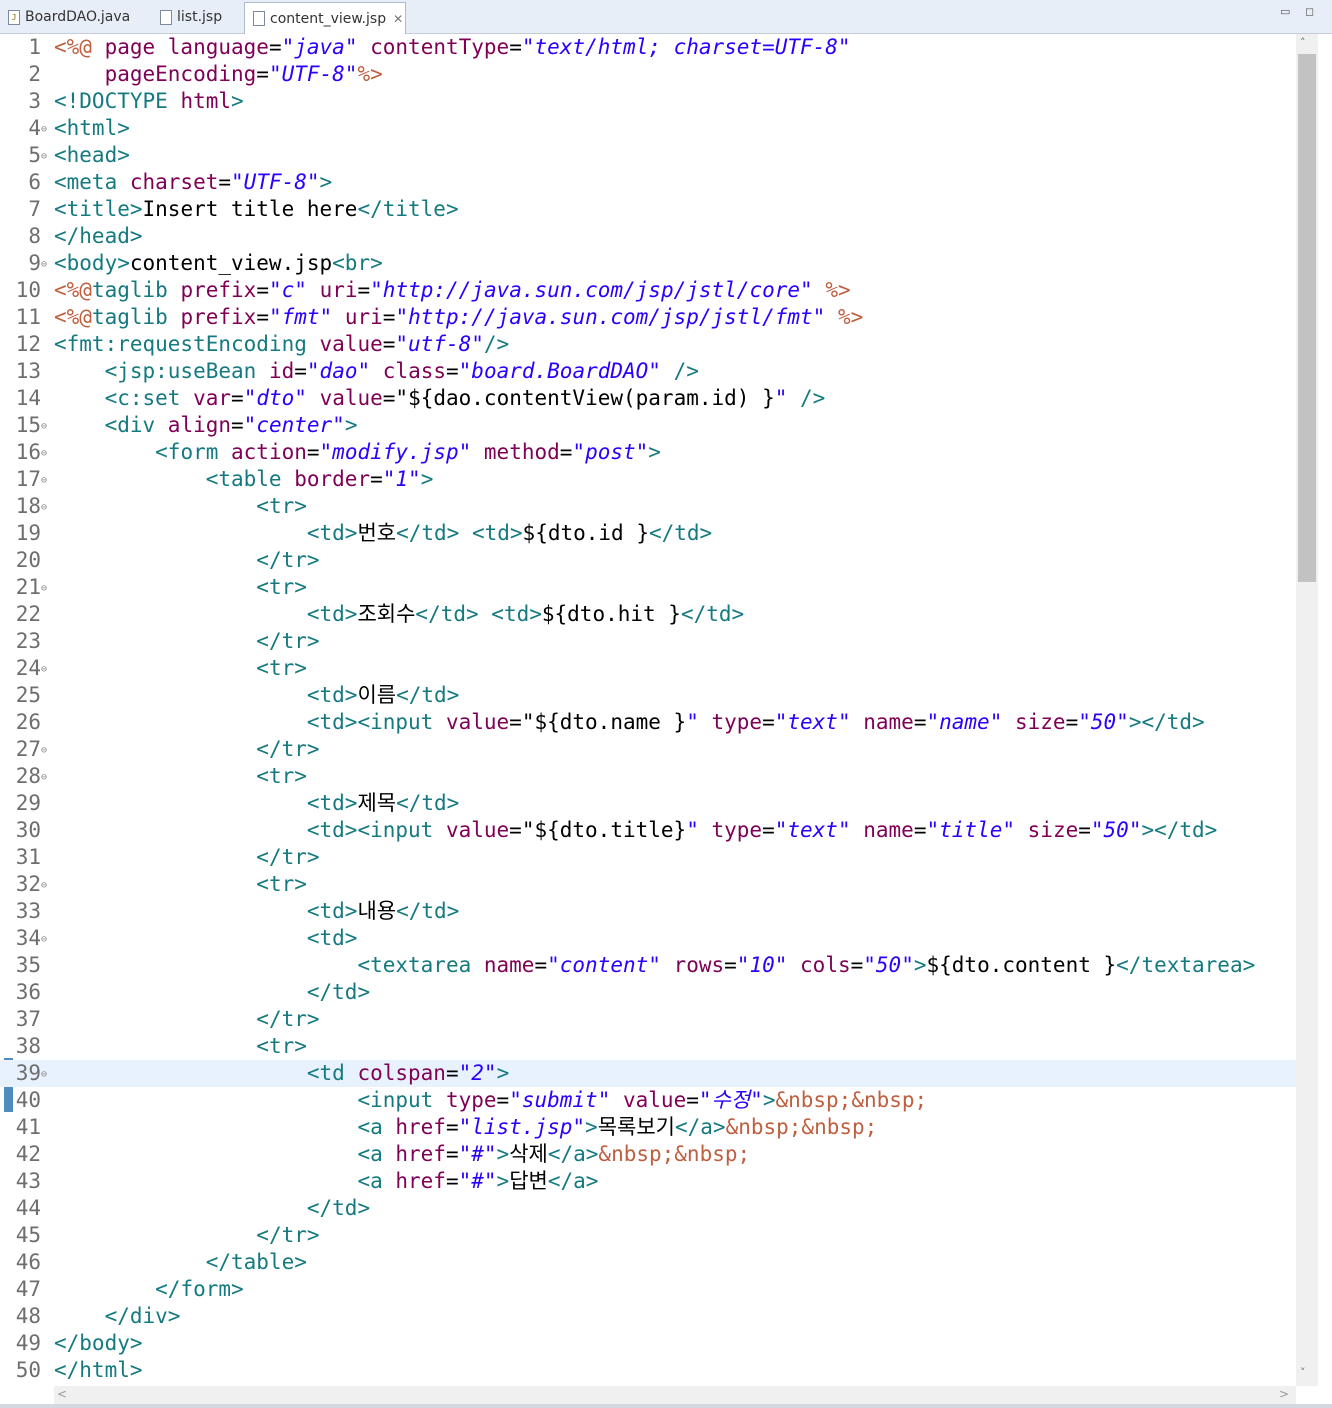 This screenshot has height=1408, width=1332. What do you see at coordinates (648, 992) in the screenshot?
I see `code-line: 36 </td>` at bounding box center [648, 992].